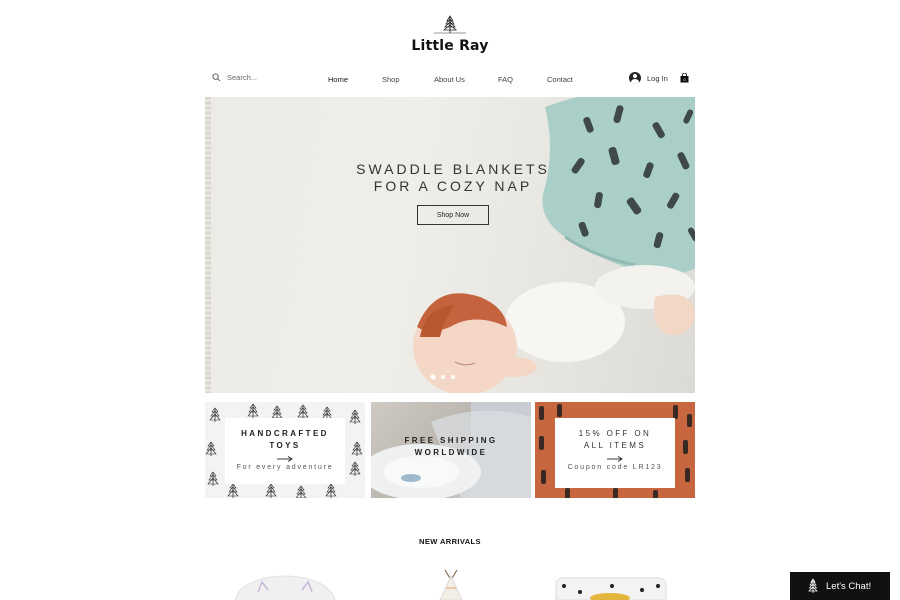 This screenshot has width=900, height=600. What do you see at coordinates (285, 445) in the screenshot?
I see `promo-title-line2: TOYS` at bounding box center [285, 445].